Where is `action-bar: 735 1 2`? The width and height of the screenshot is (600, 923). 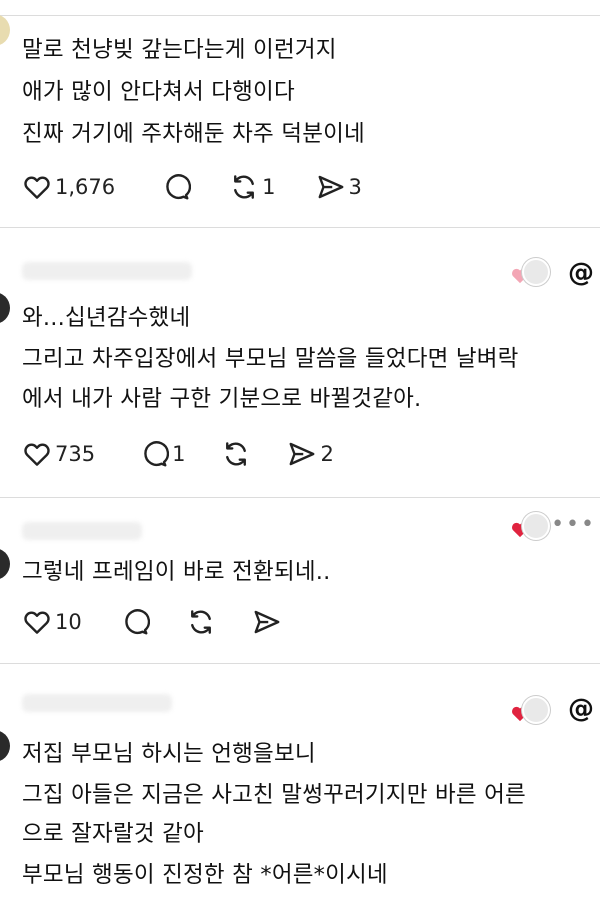 action-bar: 735 1 2 is located at coordinates (191, 454).